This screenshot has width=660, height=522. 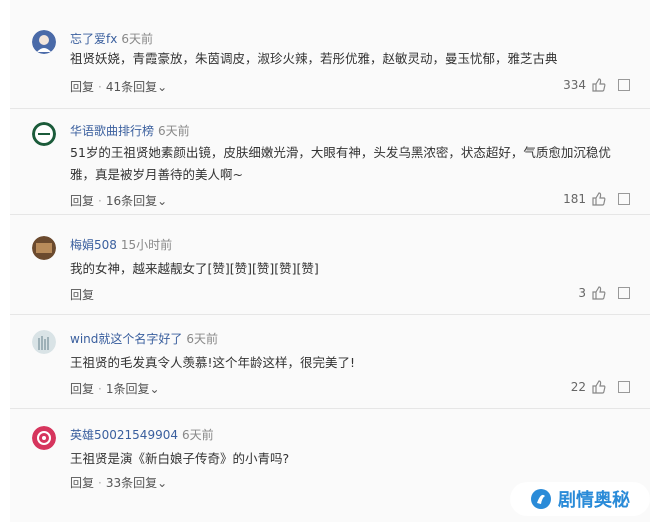 I want to click on replies-toggle: 33条回复⌄, so click(x=136, y=483).